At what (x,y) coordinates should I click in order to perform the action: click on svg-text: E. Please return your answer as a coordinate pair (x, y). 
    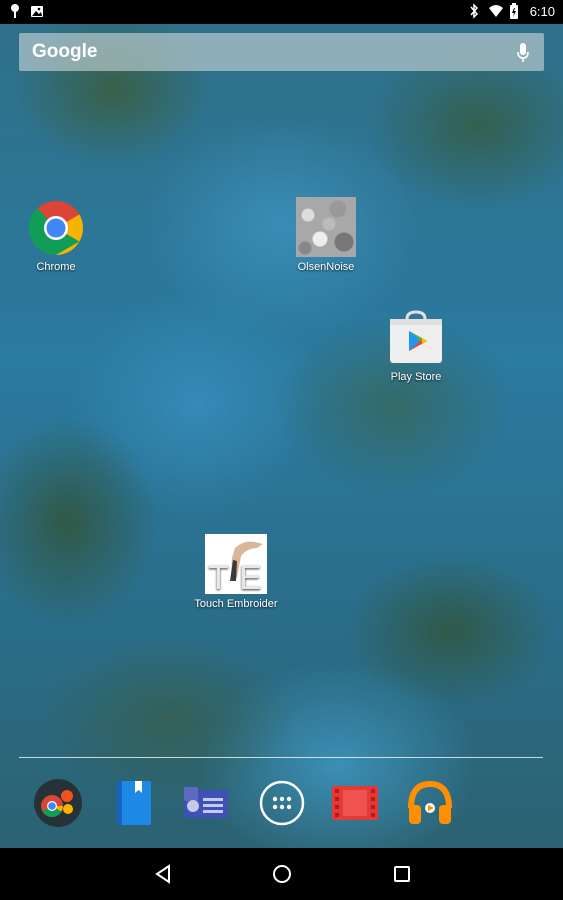
    Looking at the image, I should click on (250, 576).